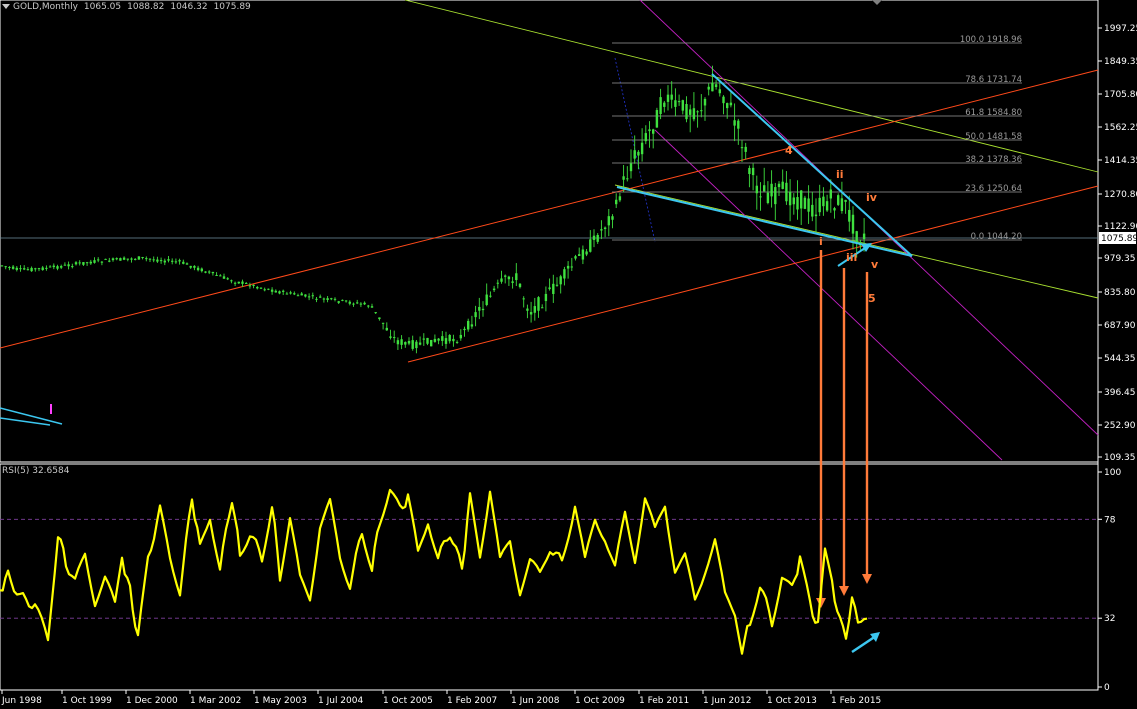 The height and width of the screenshot is (709, 1137). I want to click on time-tick-label: 1 May 2003, so click(280, 701).